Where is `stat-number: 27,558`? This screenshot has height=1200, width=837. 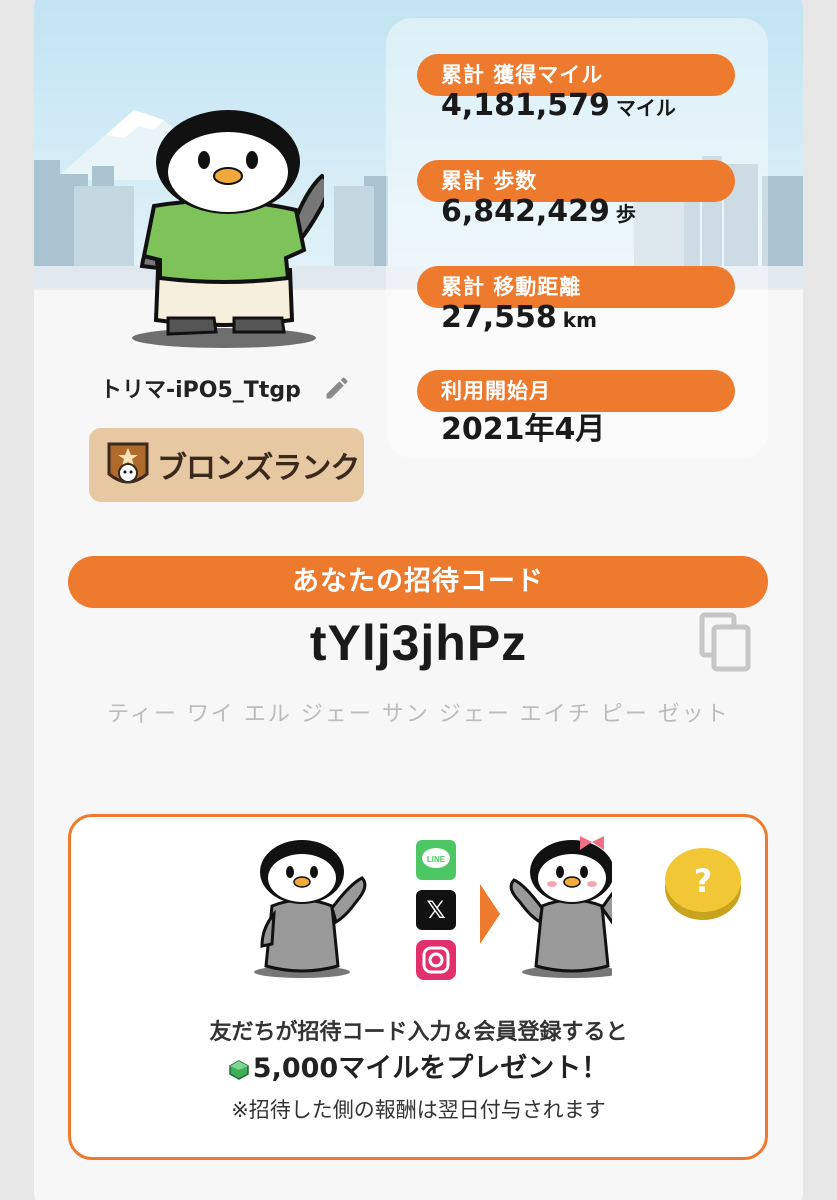 stat-number: 27,558 is located at coordinates (499, 317).